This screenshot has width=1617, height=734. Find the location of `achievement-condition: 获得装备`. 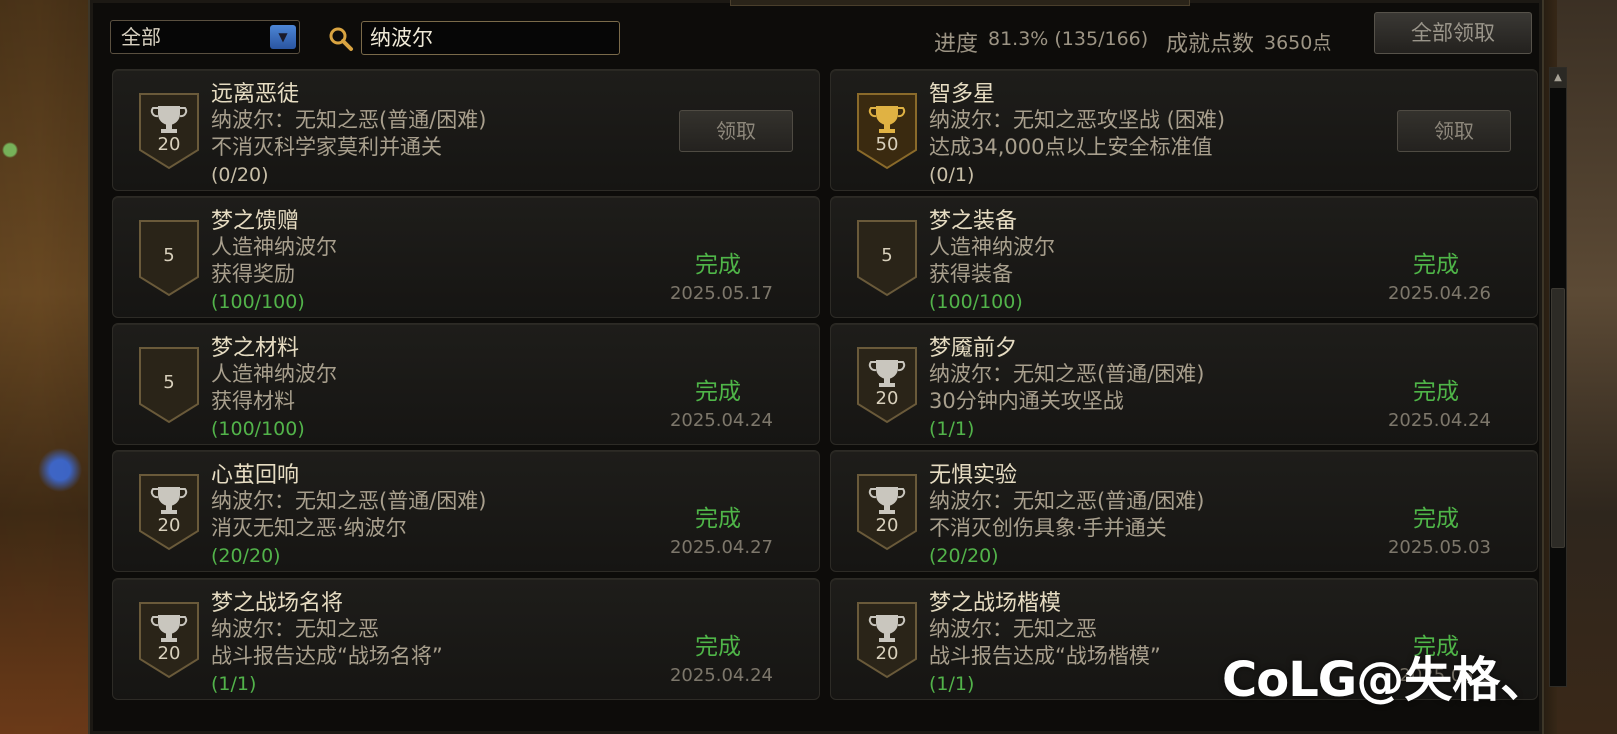

achievement-condition: 获得装备 is located at coordinates (971, 274).